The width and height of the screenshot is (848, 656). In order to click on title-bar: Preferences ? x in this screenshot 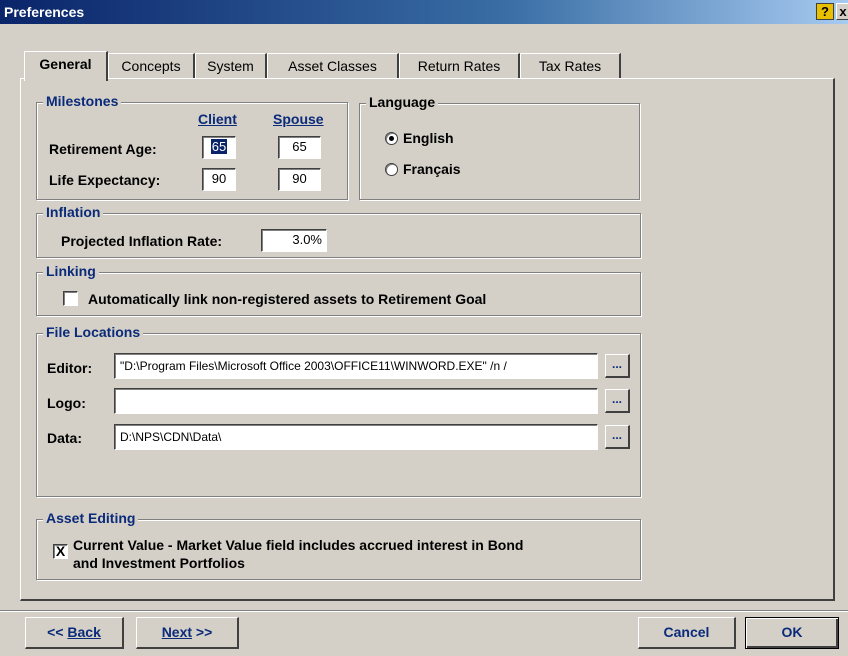, I will do `click(424, 12)`.